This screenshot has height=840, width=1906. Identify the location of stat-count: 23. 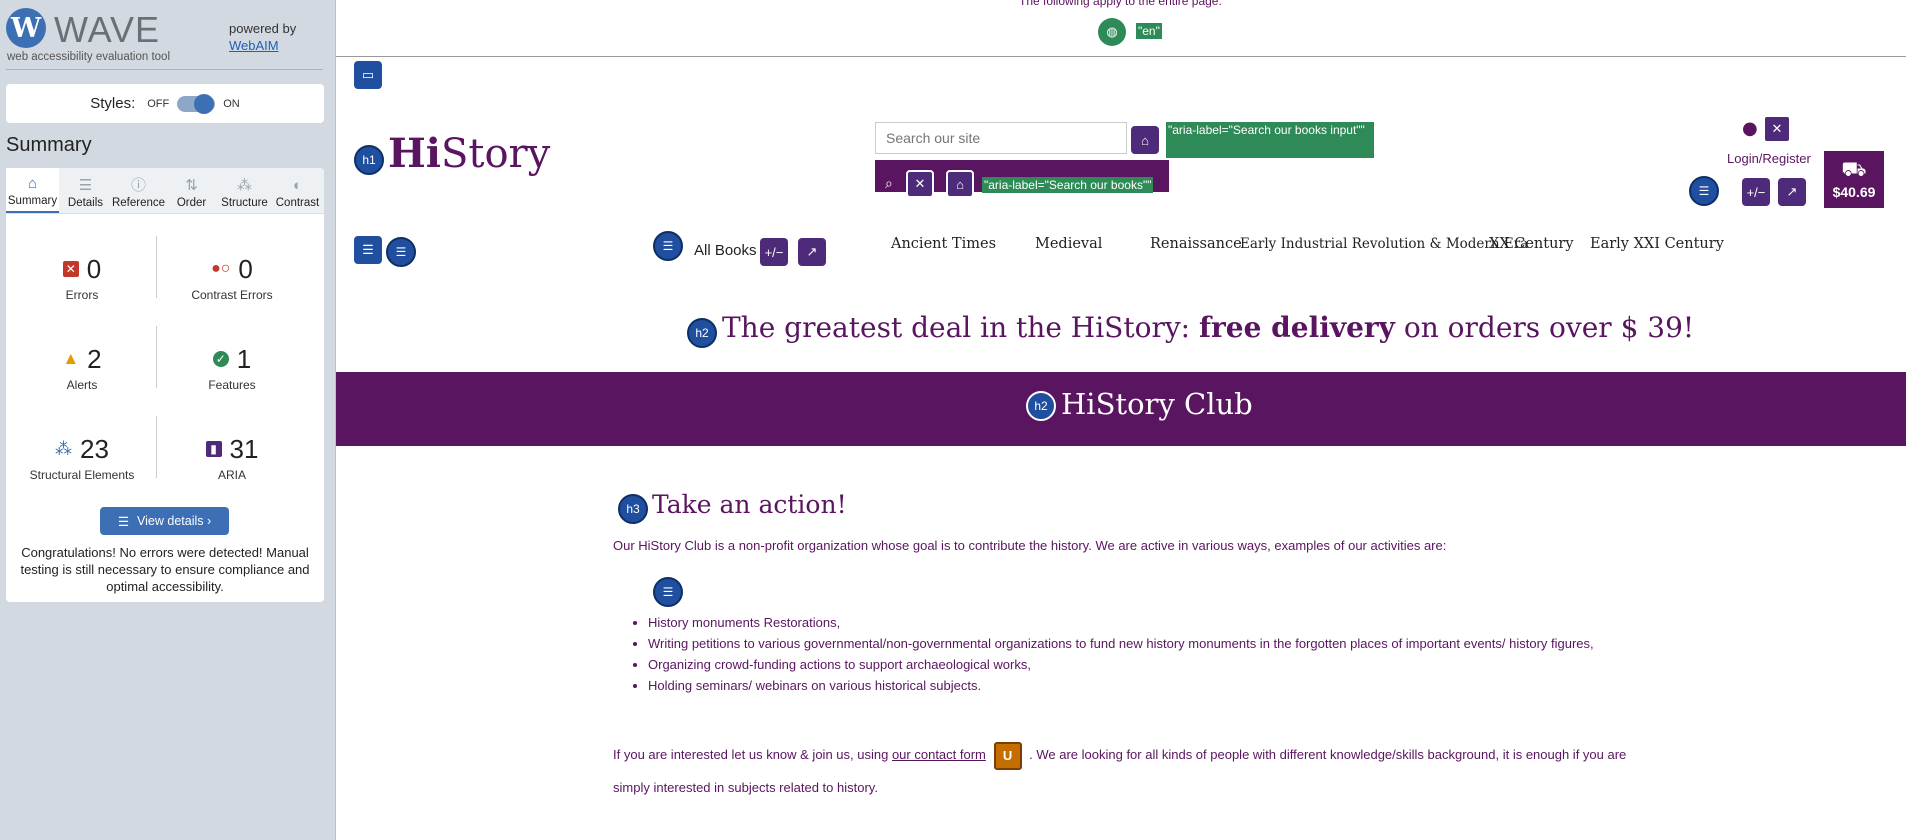
(94, 448).